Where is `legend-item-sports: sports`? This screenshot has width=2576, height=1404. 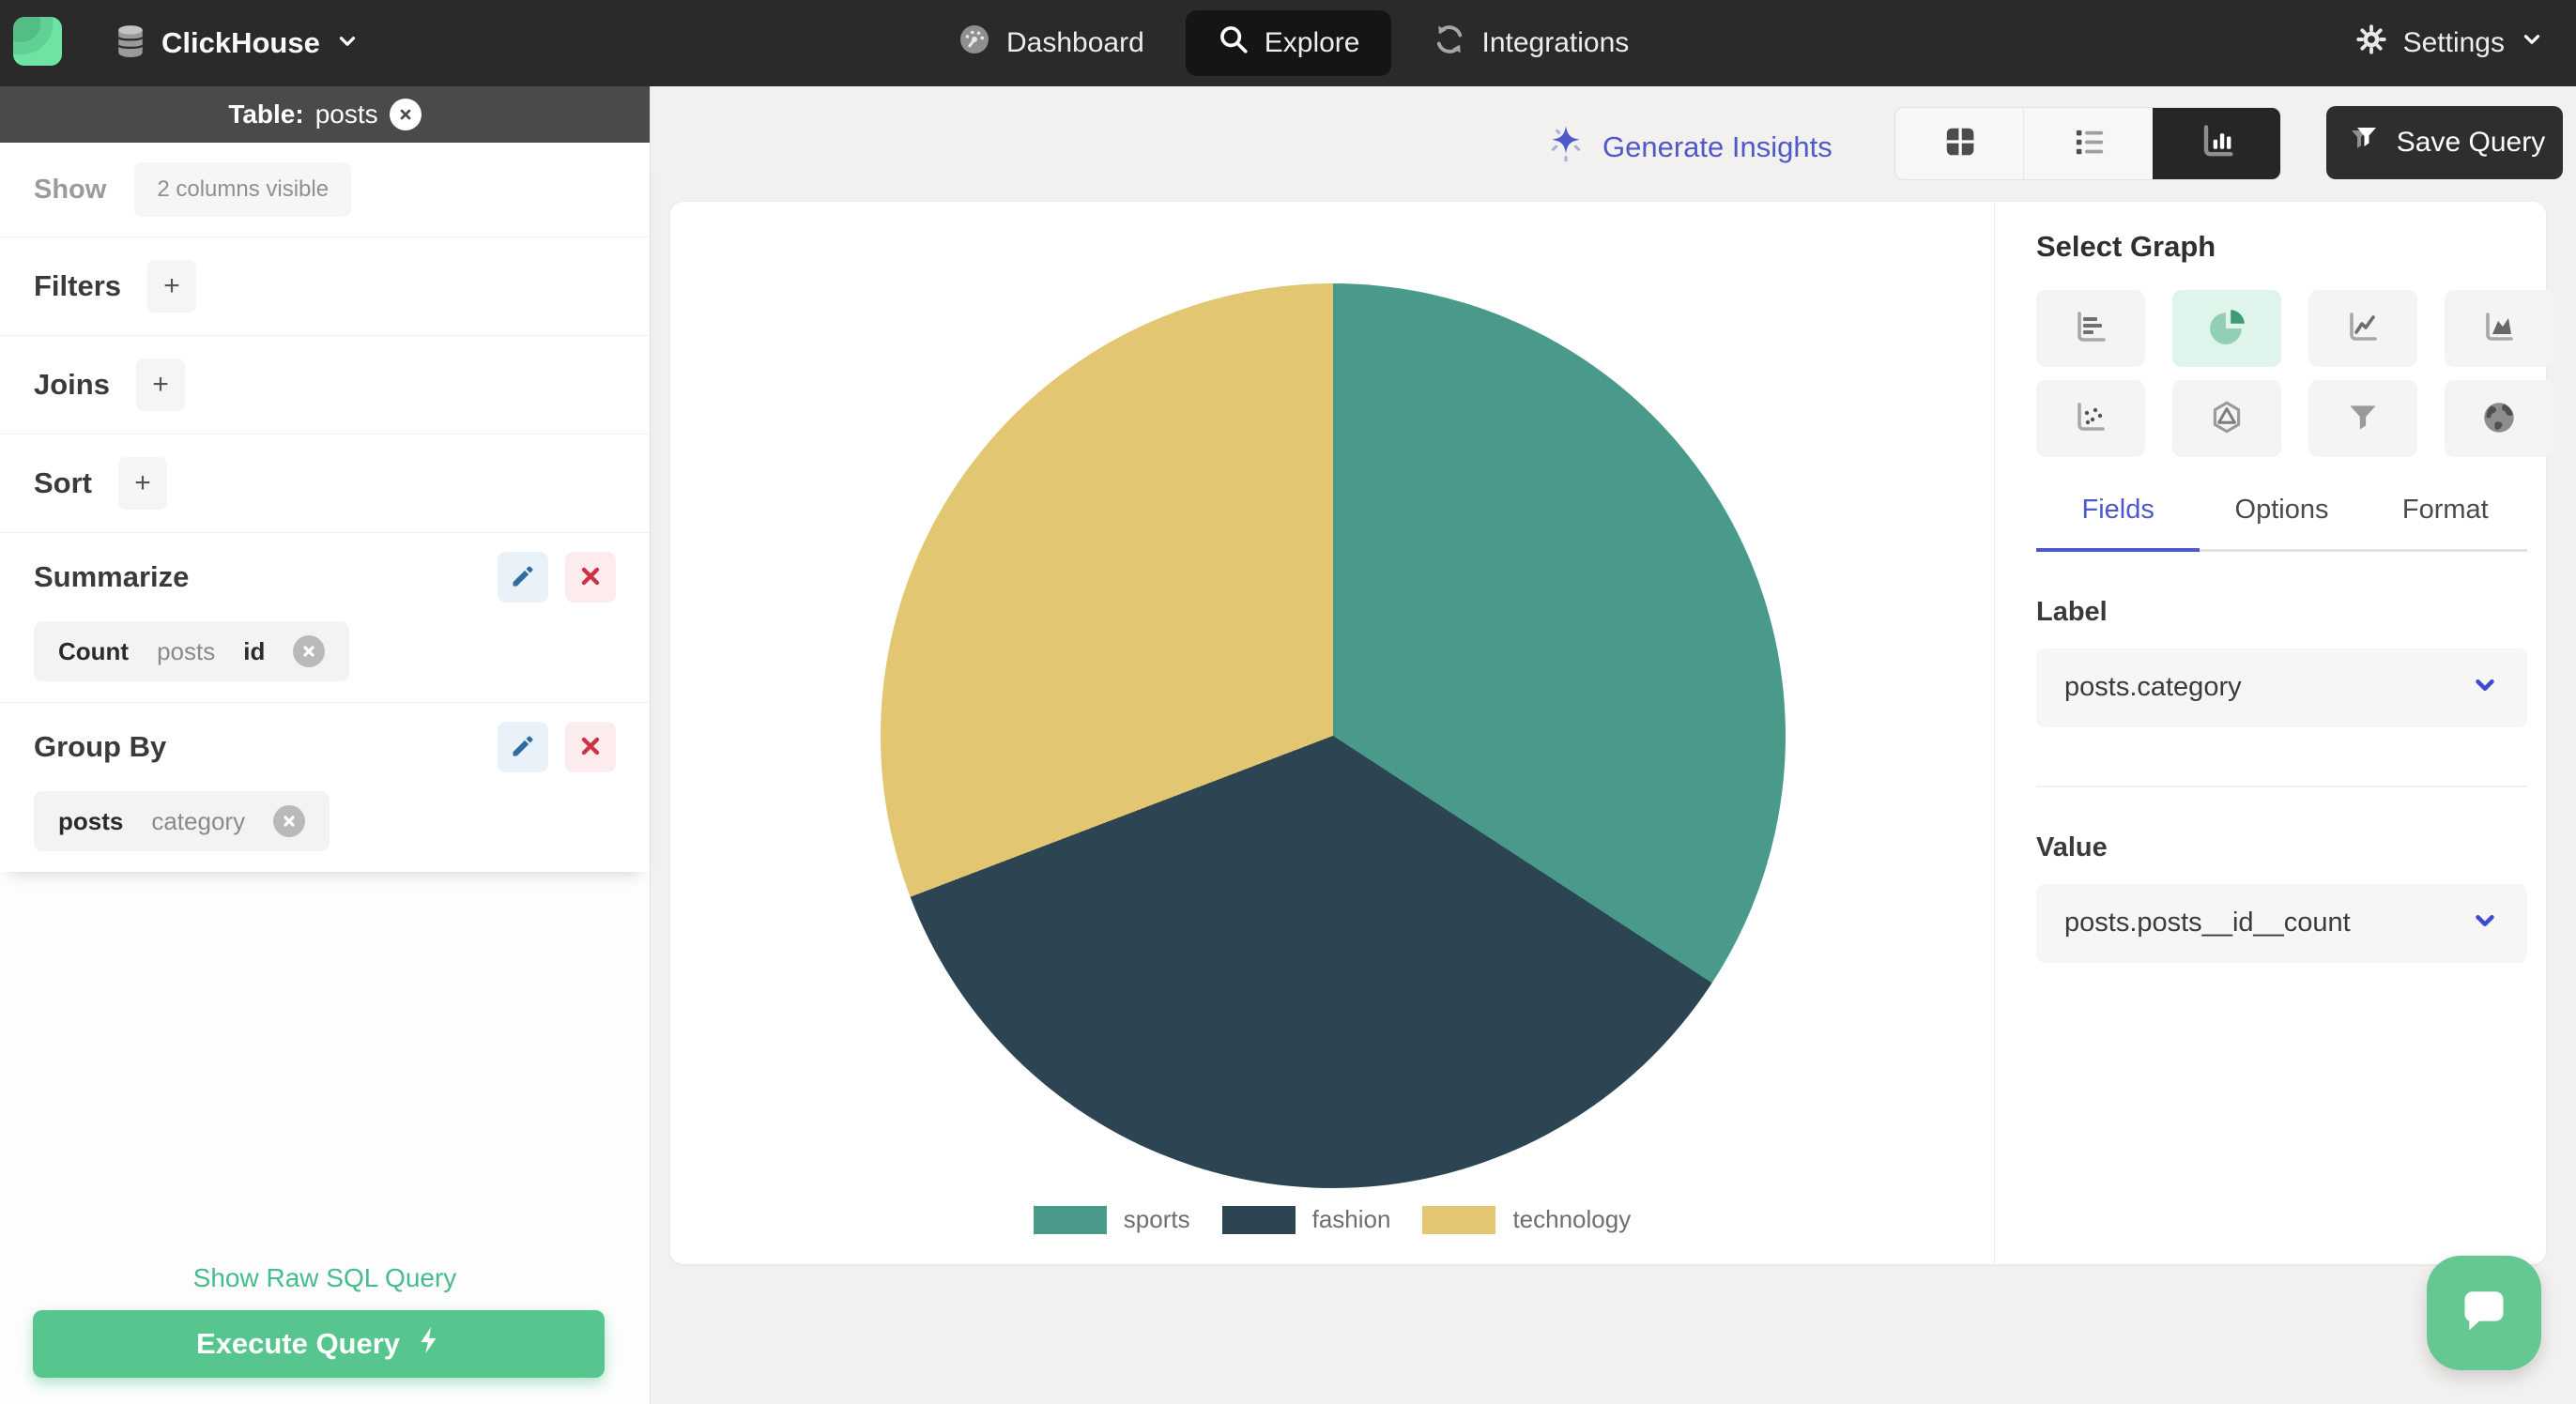
legend-item-sports: sports is located at coordinates (1112, 1219).